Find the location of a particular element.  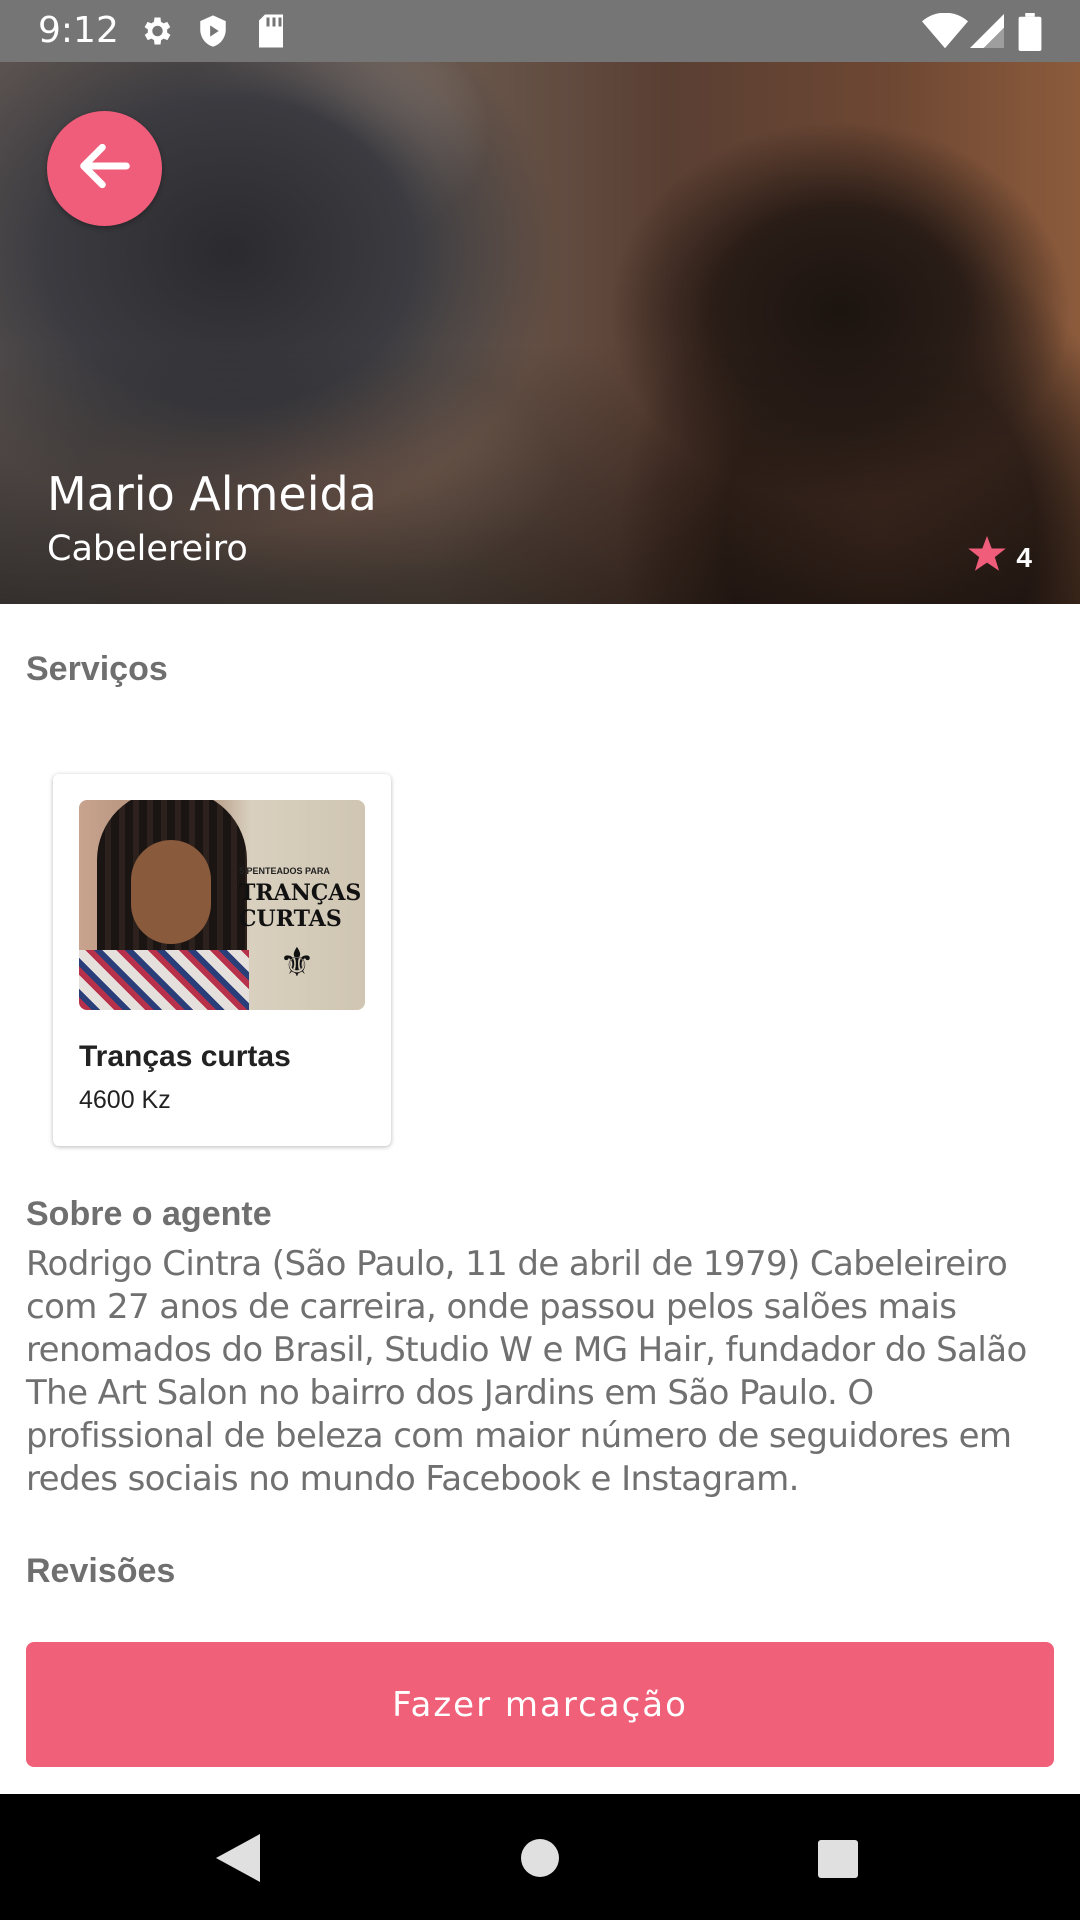

agent-name: Mario Almeida is located at coordinates (212, 494).